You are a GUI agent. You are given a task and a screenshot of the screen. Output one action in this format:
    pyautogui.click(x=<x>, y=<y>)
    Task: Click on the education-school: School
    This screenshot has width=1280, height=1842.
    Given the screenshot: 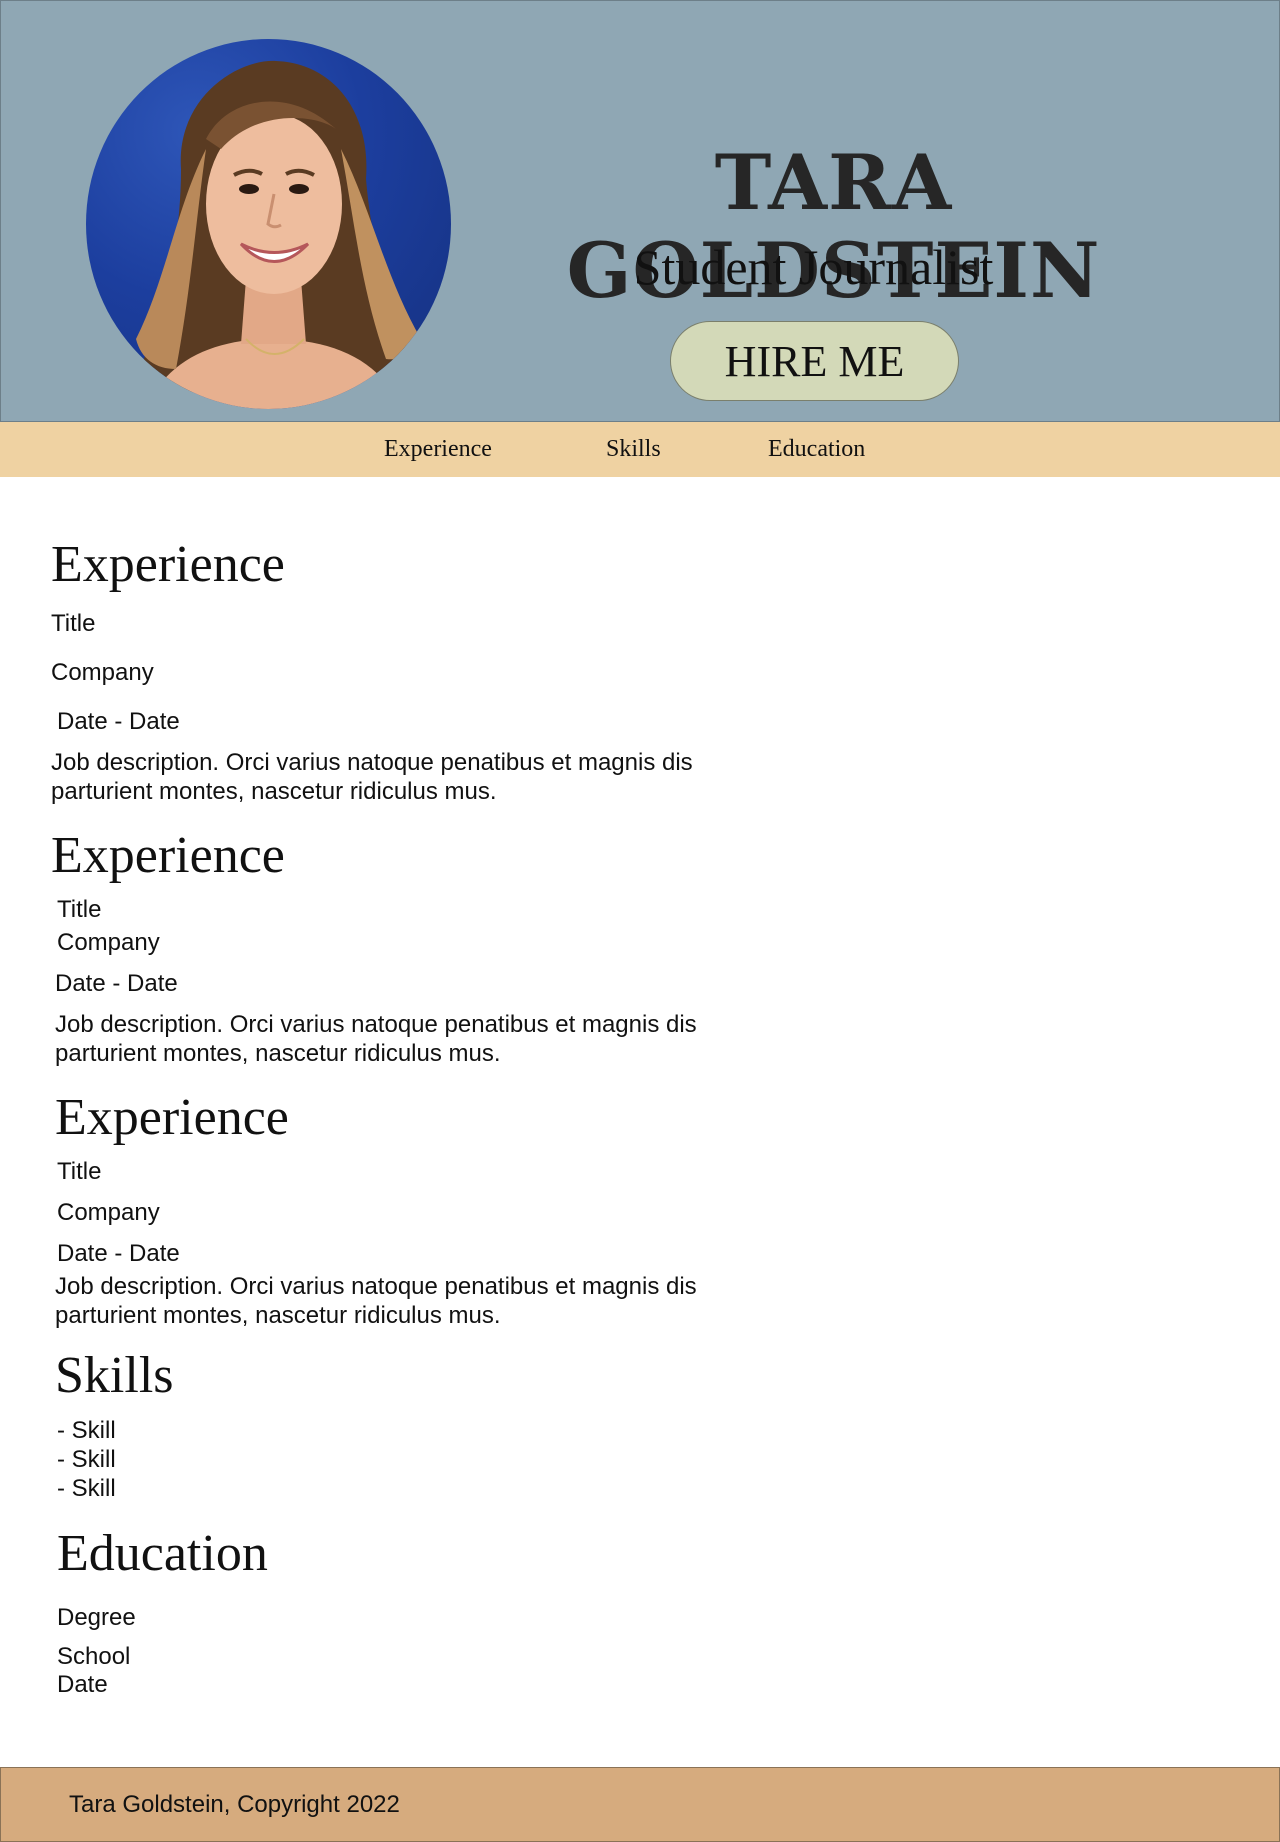 What is the action you would take?
    pyautogui.click(x=94, y=1656)
    